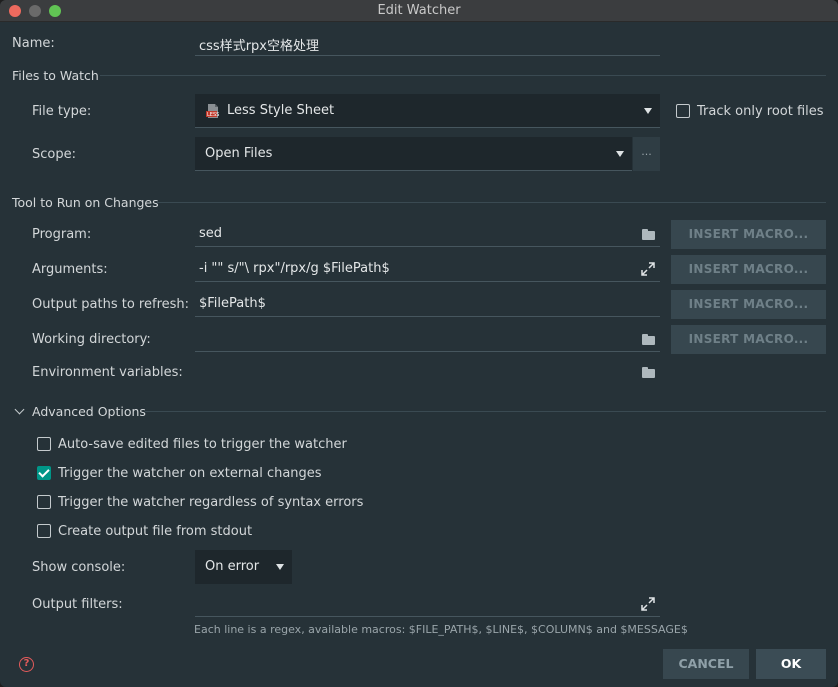 This screenshot has width=838, height=687. What do you see at coordinates (91, 339) in the screenshot?
I see `working-dir-label: Working directory:` at bounding box center [91, 339].